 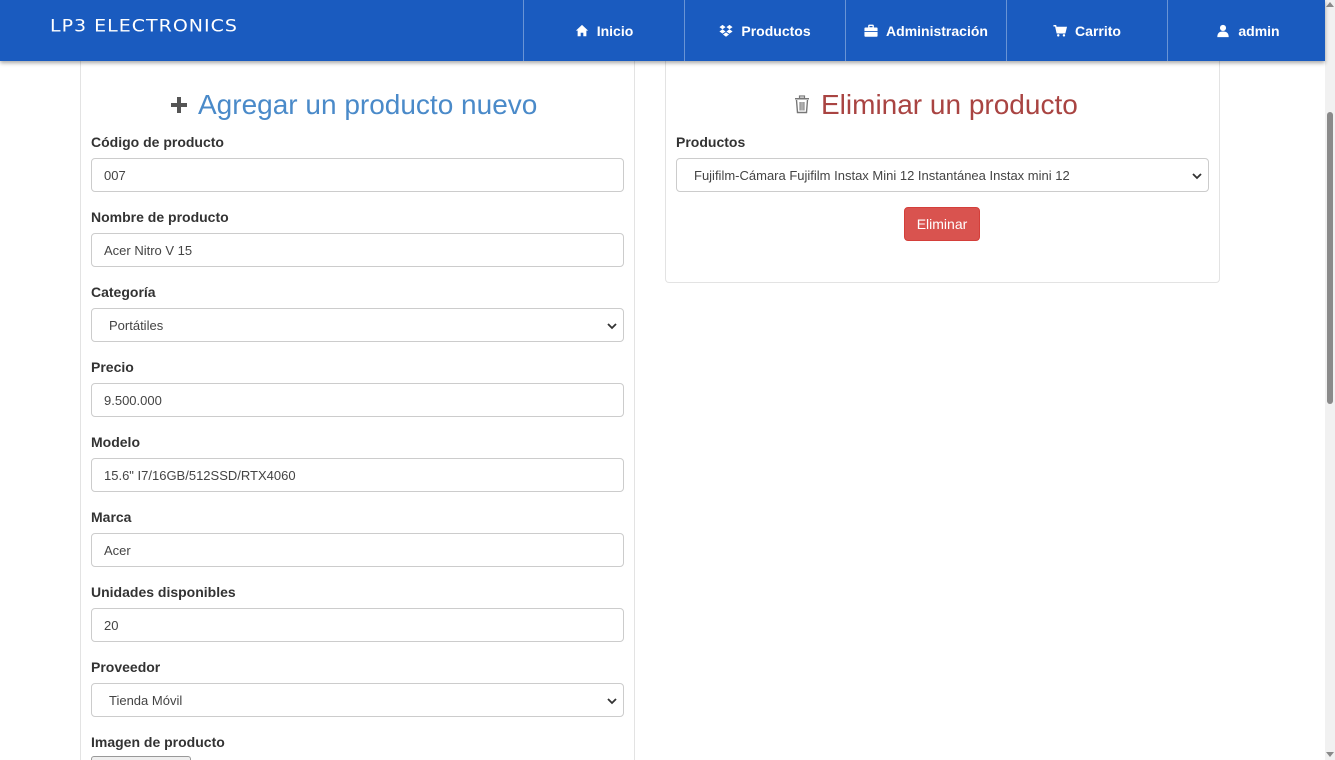 I want to click on precio-label: Precio, so click(x=112, y=367).